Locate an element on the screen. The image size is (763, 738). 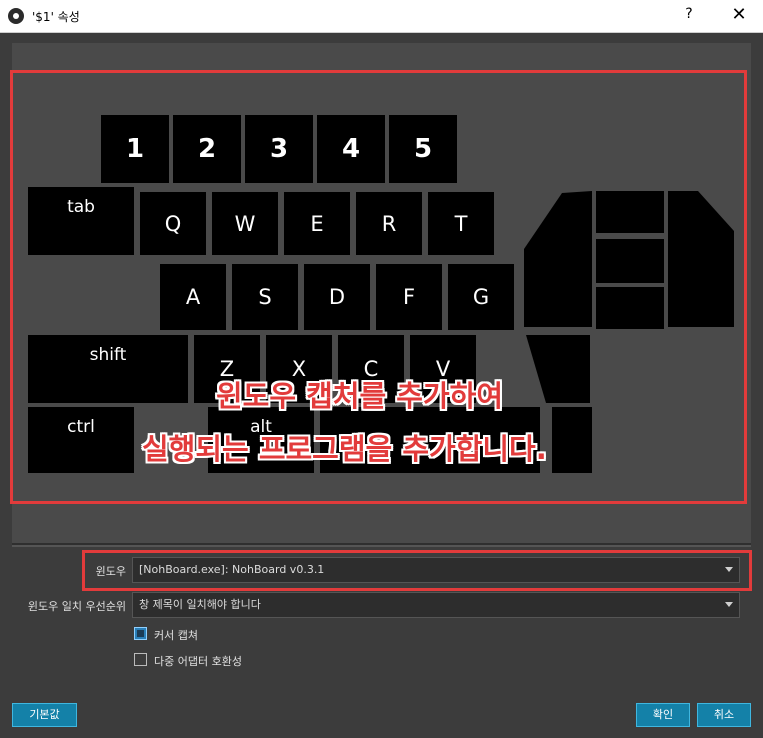
title-bar: '$1' 속성 ? ✕ is located at coordinates (381, 16).